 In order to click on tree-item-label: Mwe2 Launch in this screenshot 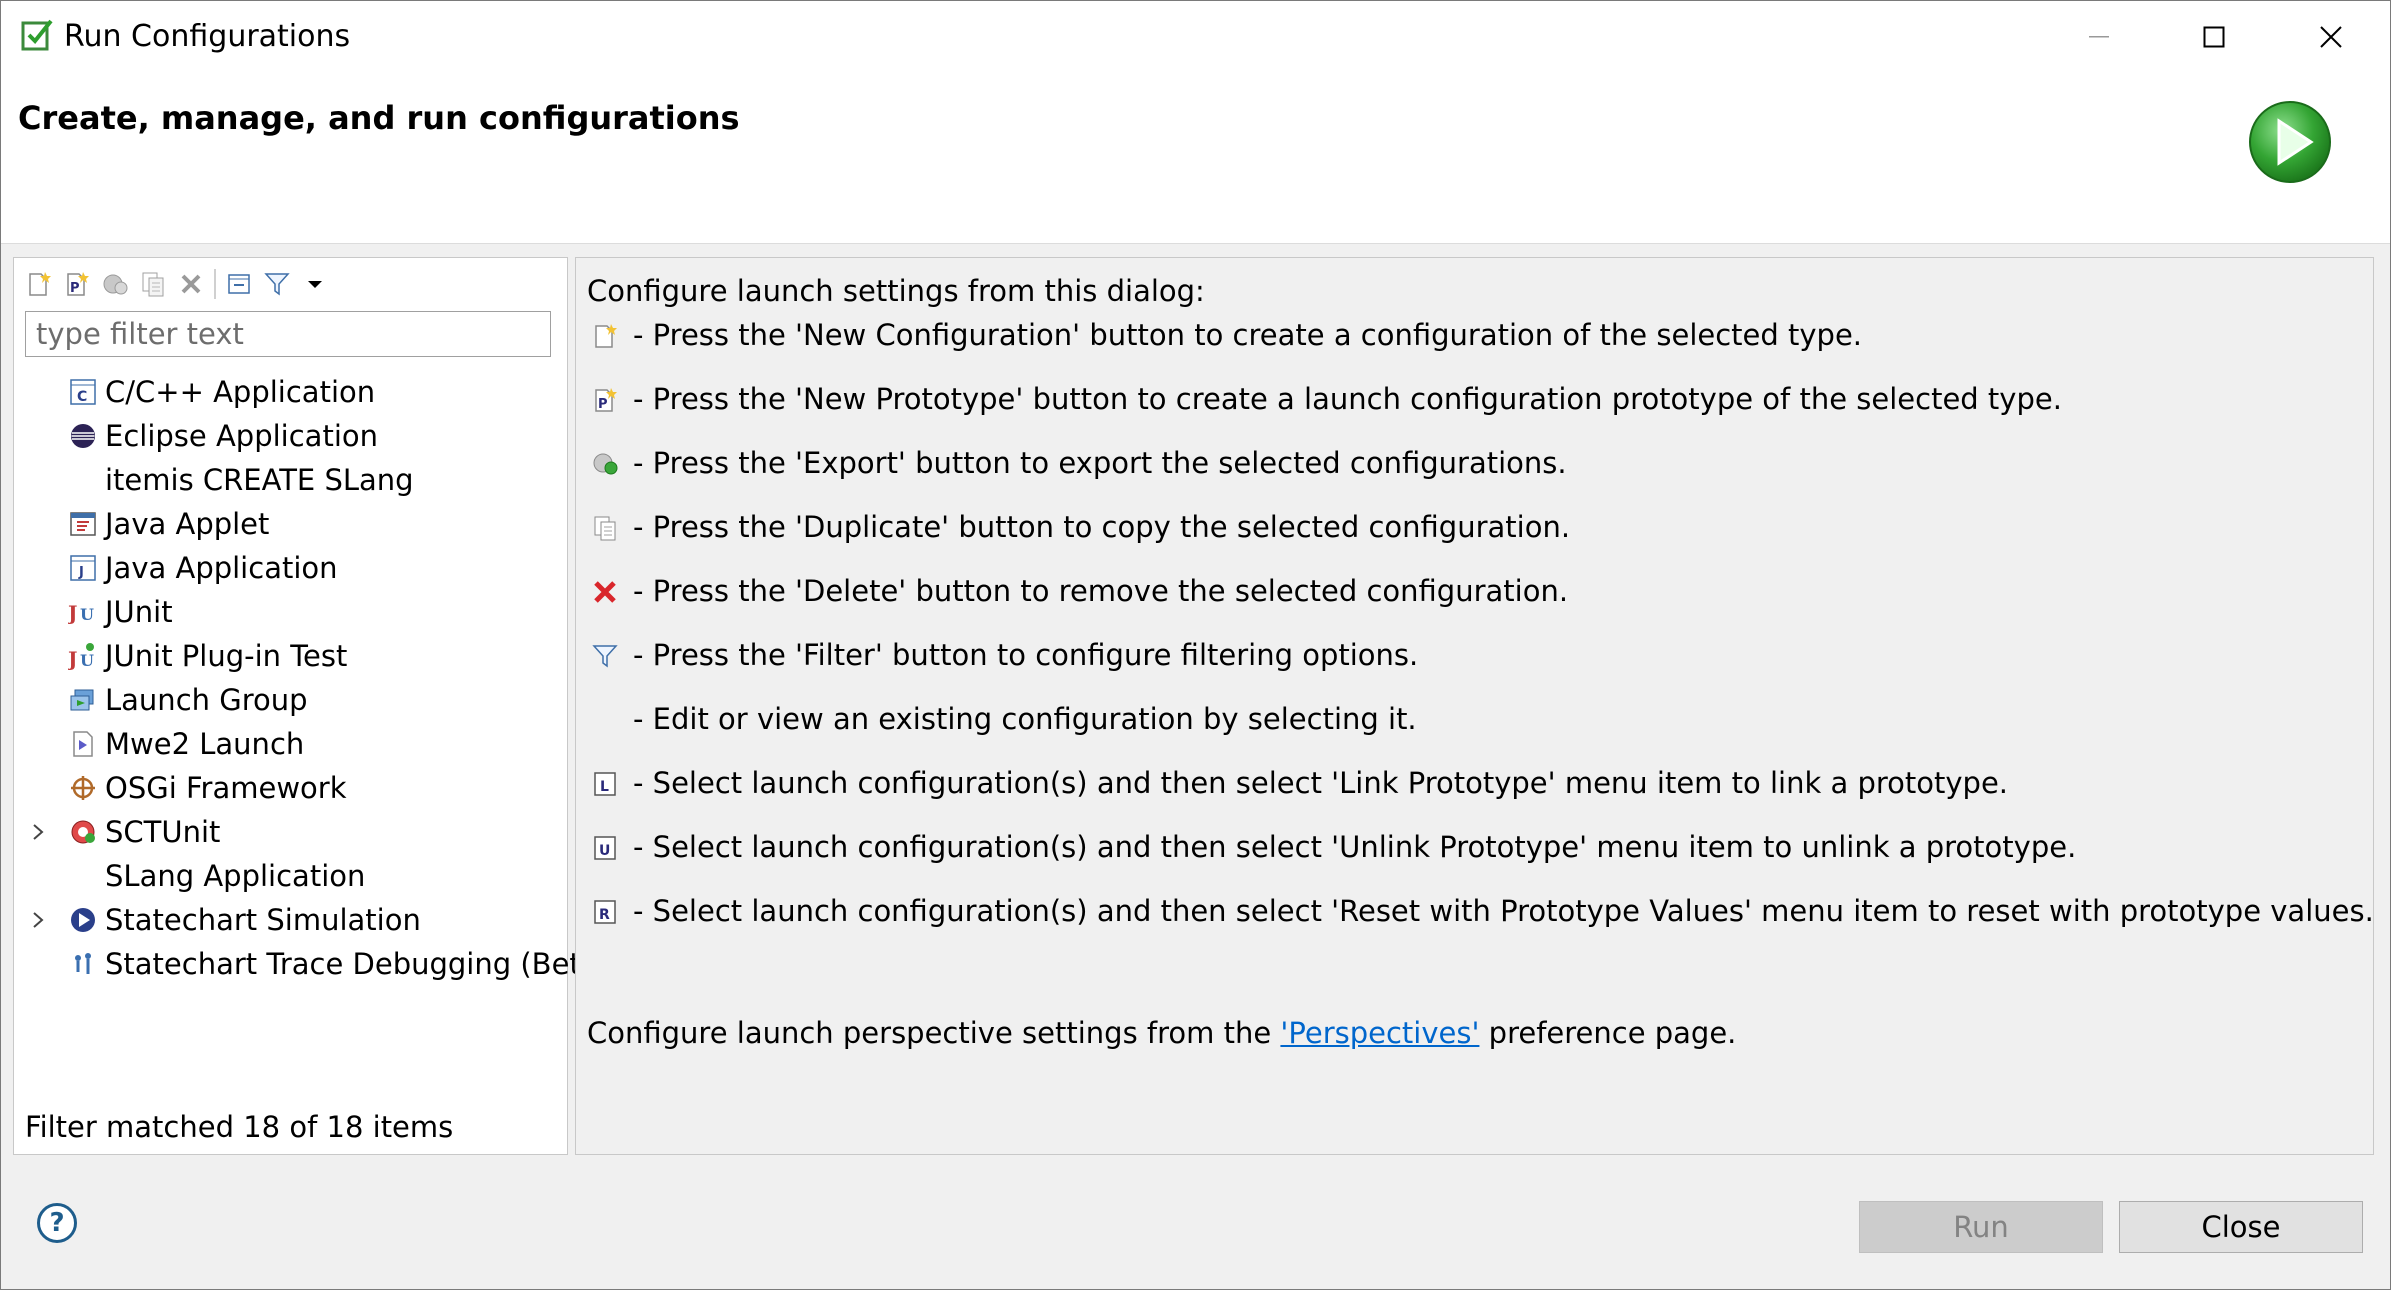, I will do `click(205, 744)`.